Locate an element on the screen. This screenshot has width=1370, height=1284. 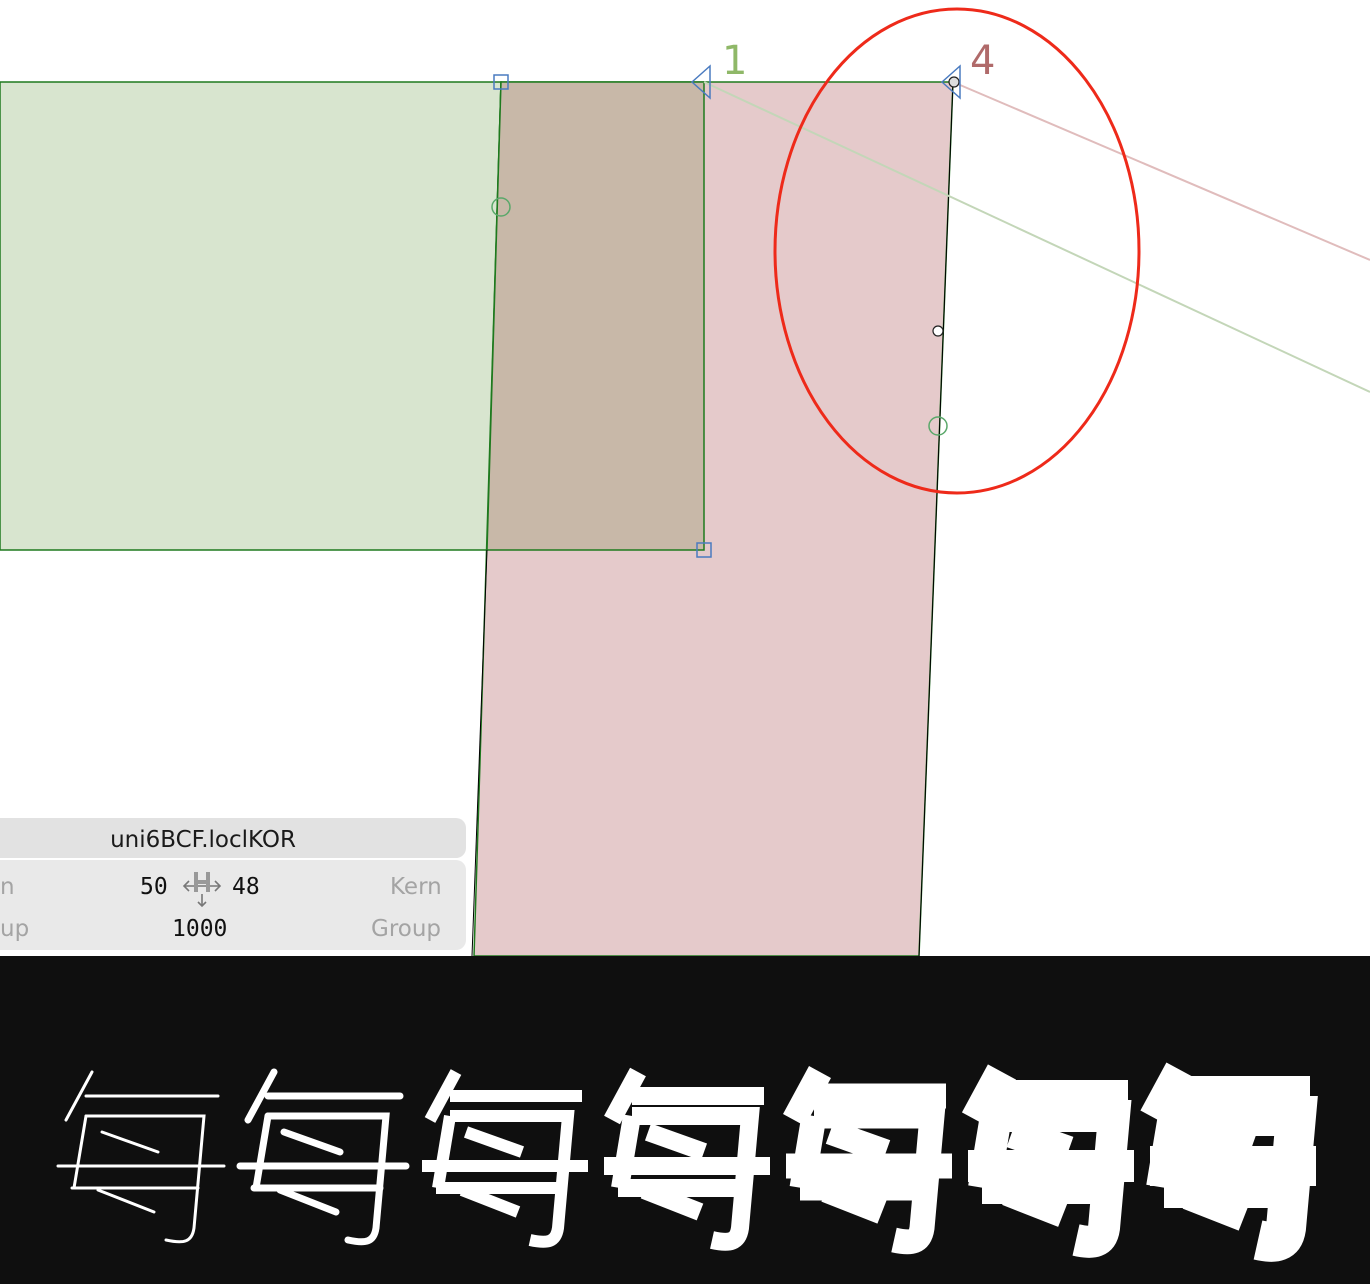
overlap-region is located at coordinates (595, 316).